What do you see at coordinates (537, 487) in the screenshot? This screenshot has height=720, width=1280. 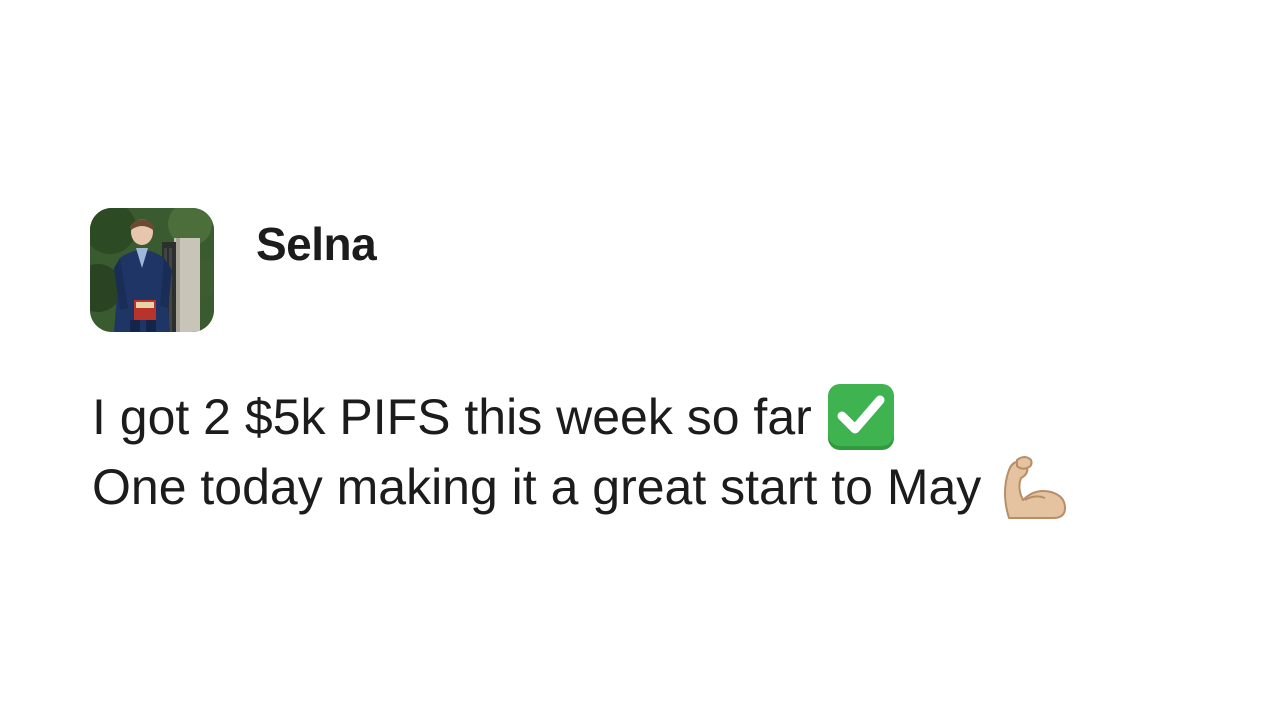 I see `message-line-text: One today making it a great start to May` at bounding box center [537, 487].